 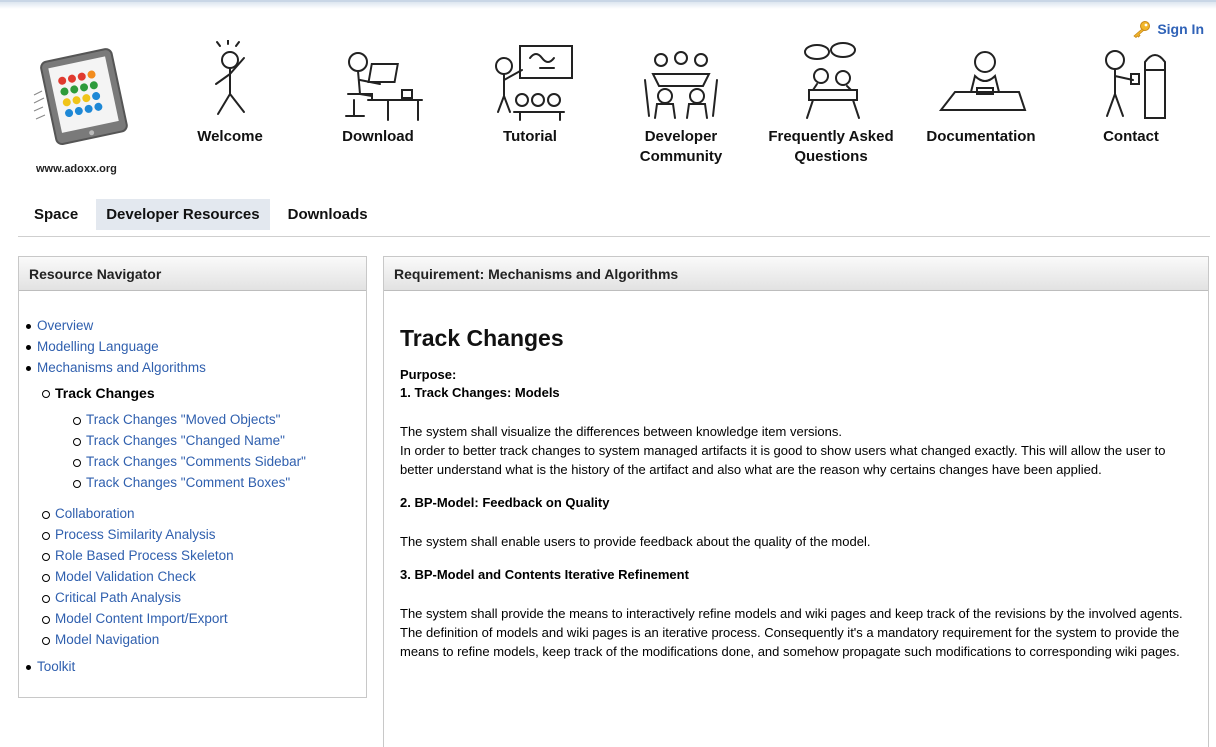 What do you see at coordinates (981, 136) in the screenshot?
I see `nav-documentation-label: Documentation` at bounding box center [981, 136].